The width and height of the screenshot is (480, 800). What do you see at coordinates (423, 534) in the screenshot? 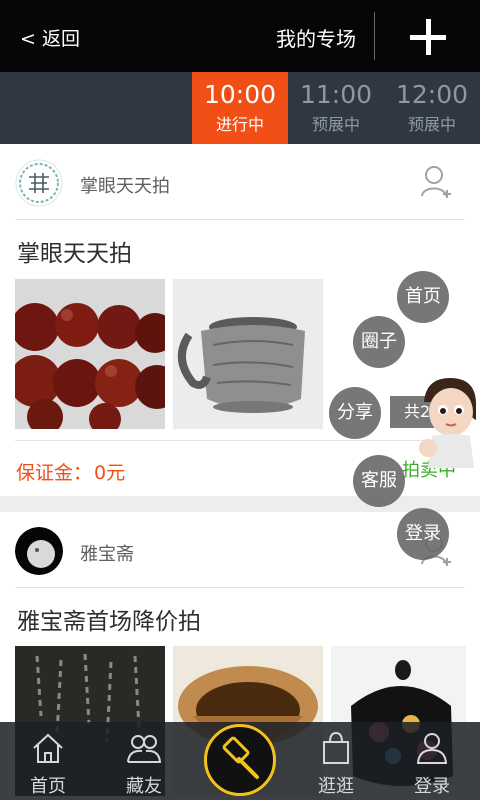
I see `float-login-button: 登录` at bounding box center [423, 534].